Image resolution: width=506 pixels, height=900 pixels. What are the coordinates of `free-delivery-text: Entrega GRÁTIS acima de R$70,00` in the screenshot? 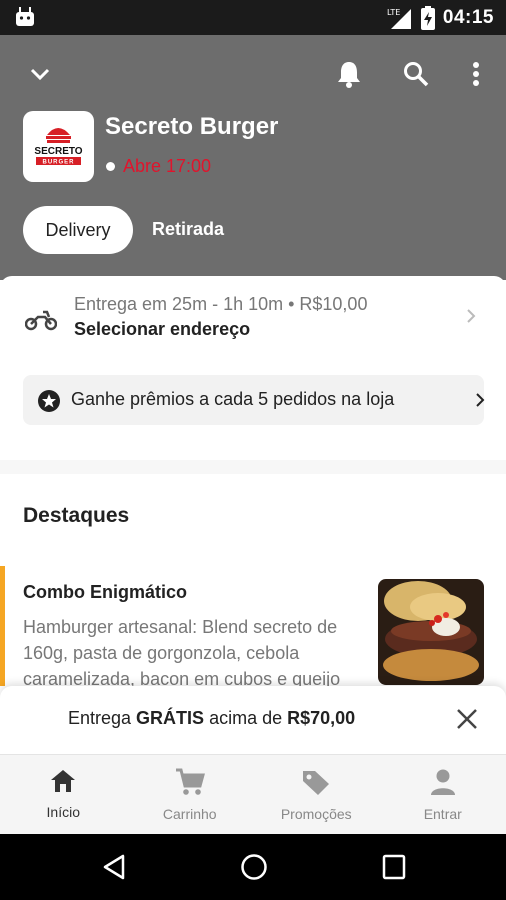 It's located at (212, 718).